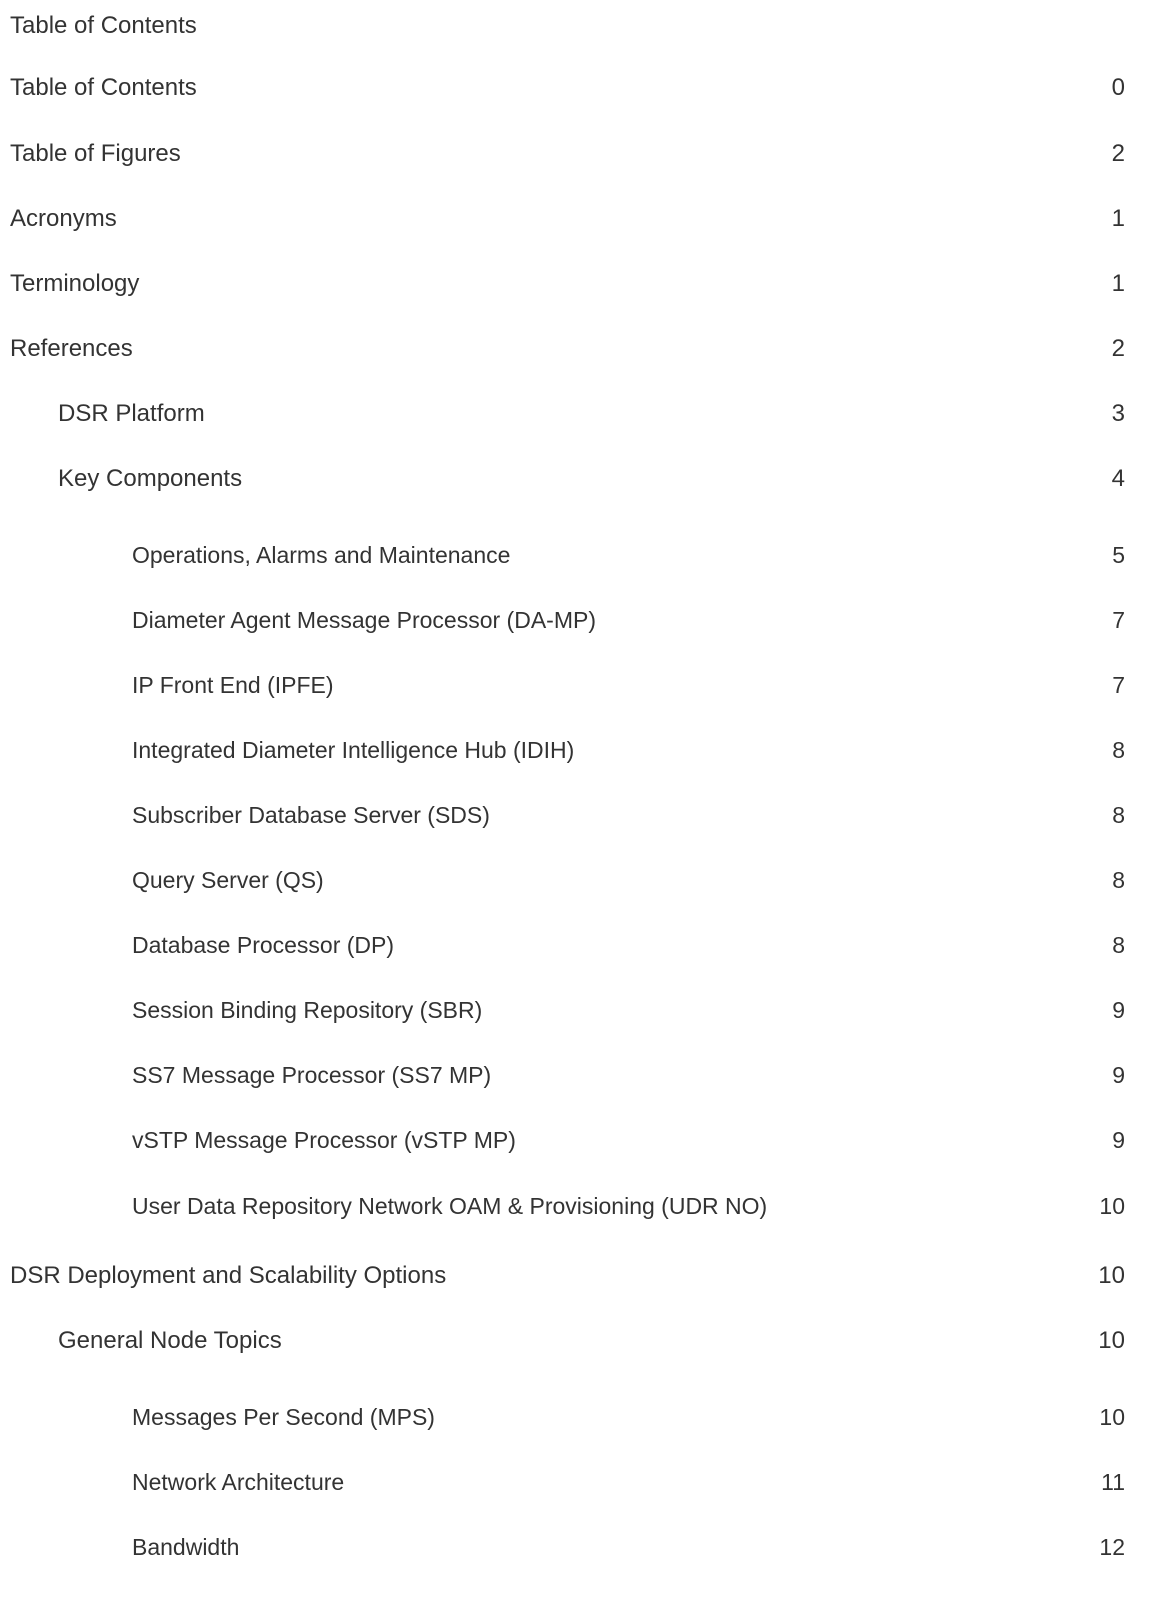  I want to click on toc-entry-ipfe: IP Front End (IPFE) 7, so click(584, 685).